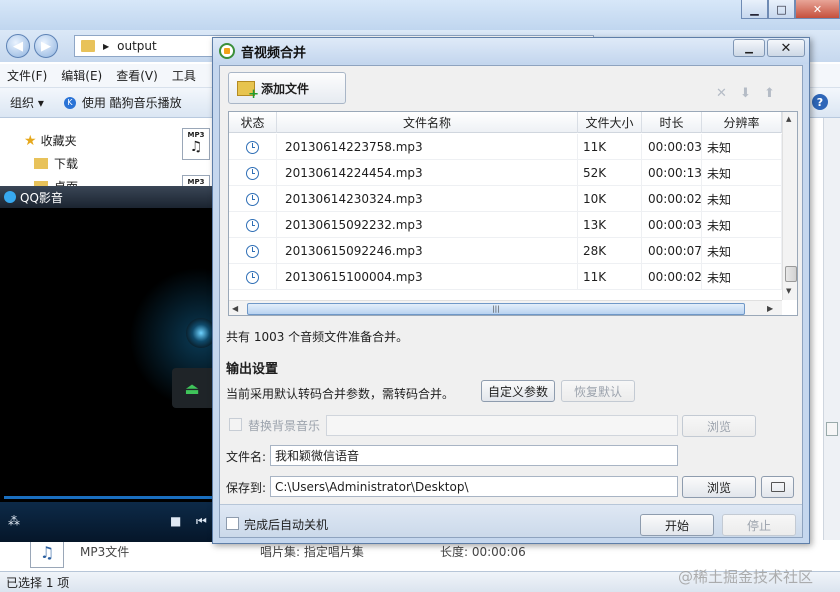 This screenshot has height=592, width=840. I want to click on filename-cell: 20130615100004.mp3, so click(427, 277).